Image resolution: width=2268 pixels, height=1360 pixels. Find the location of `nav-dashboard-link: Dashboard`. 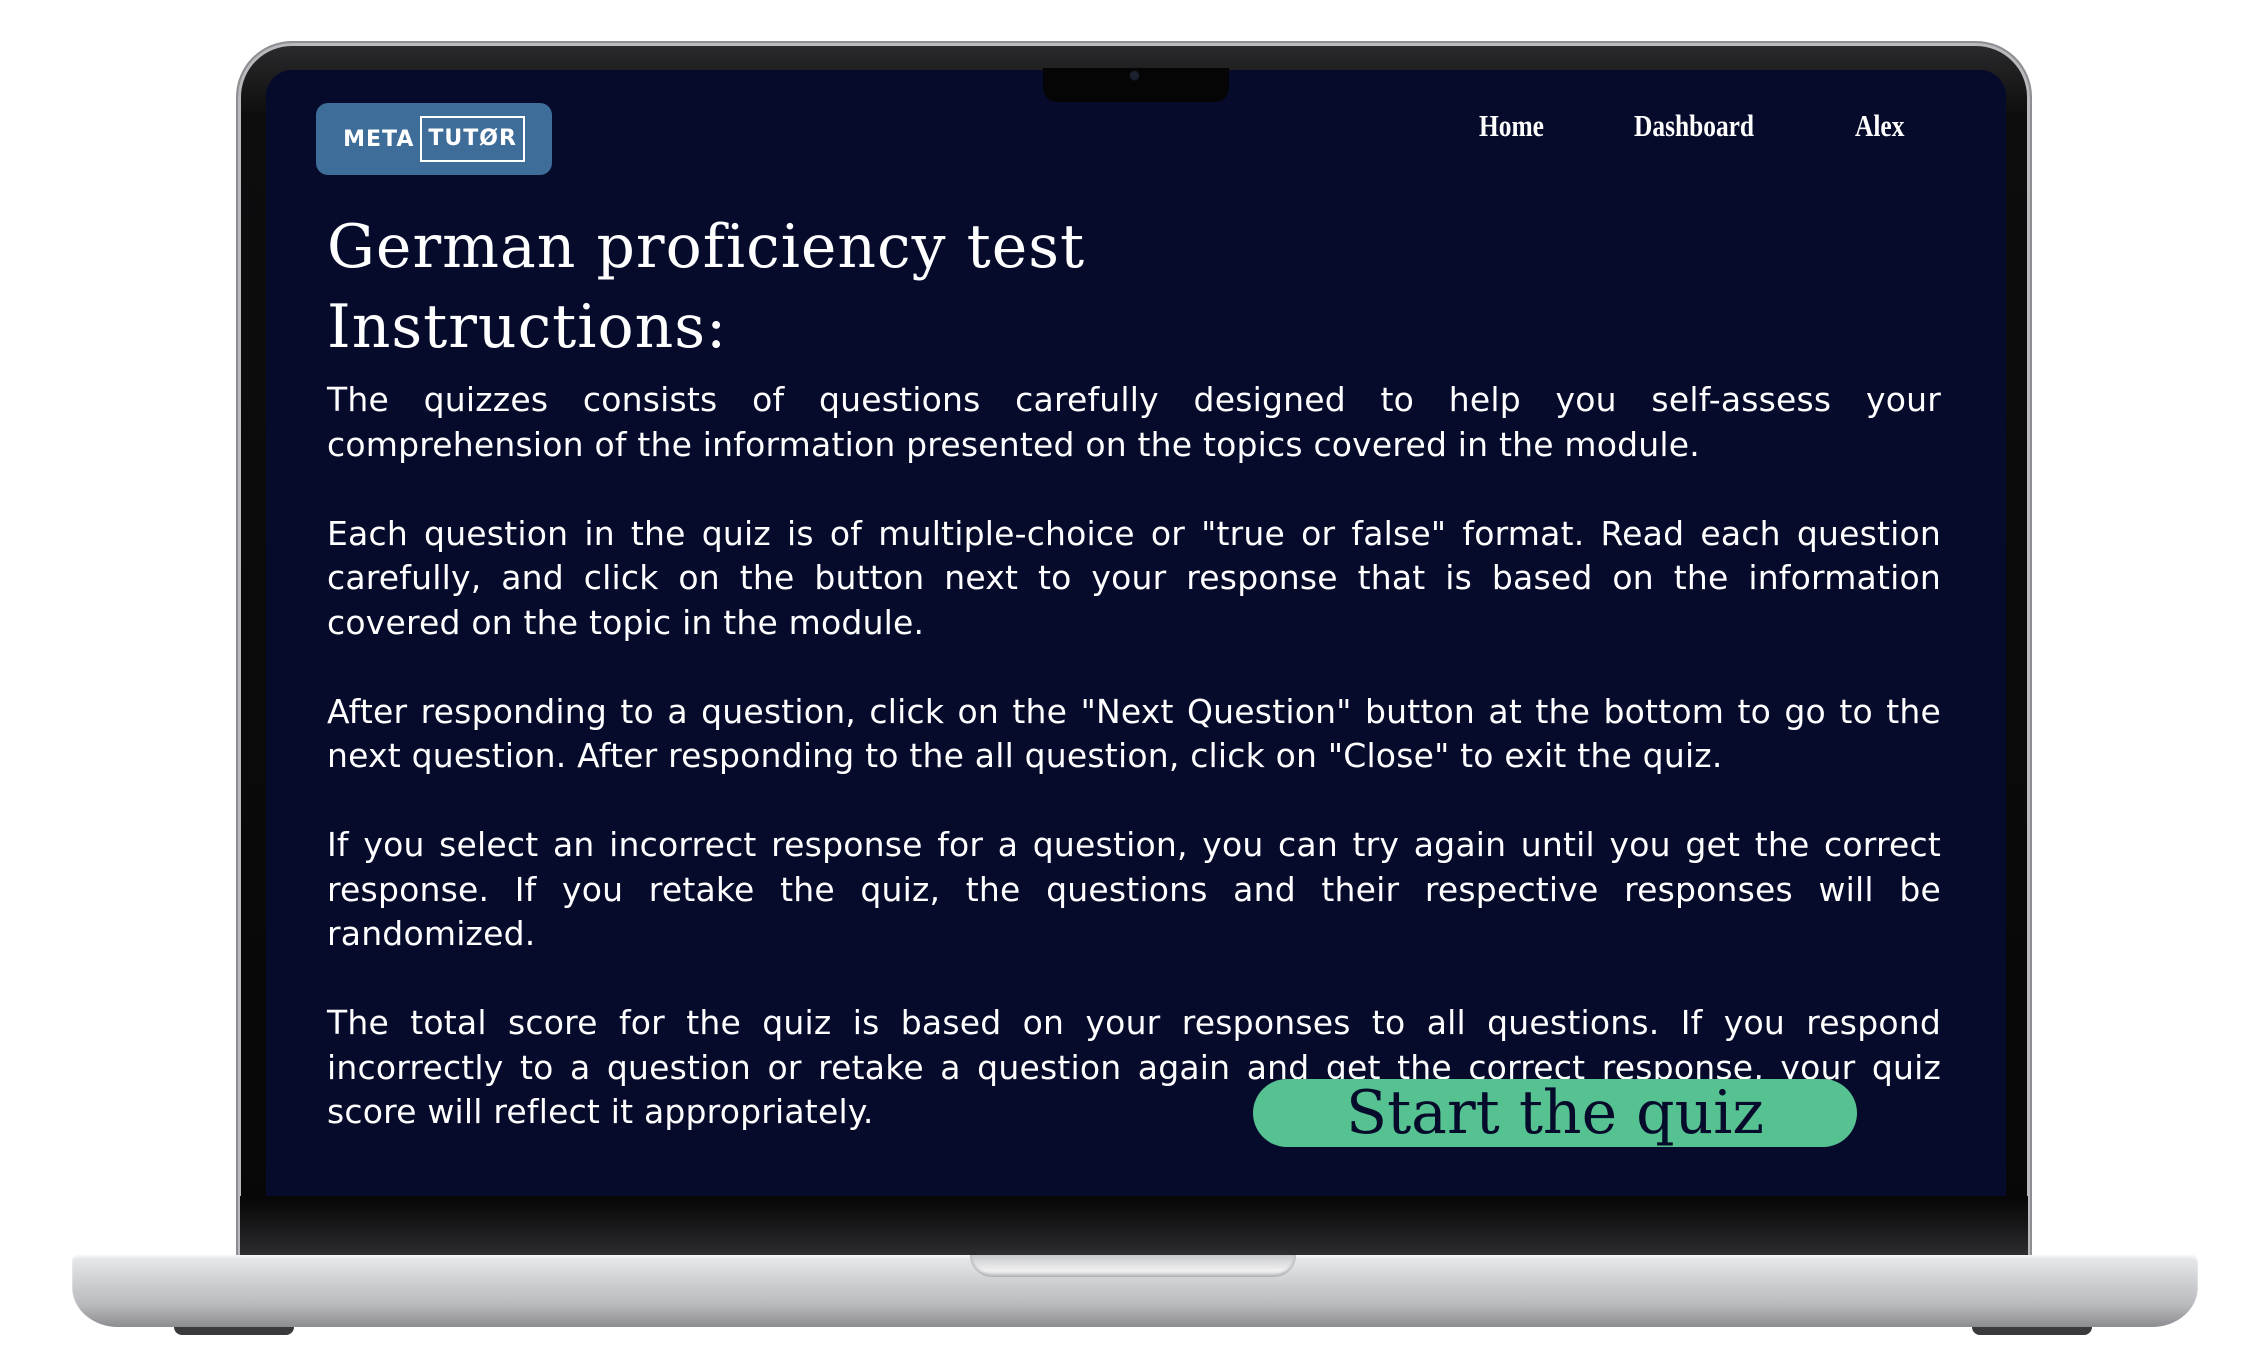

nav-dashboard-link: Dashboard is located at coordinates (1694, 126).